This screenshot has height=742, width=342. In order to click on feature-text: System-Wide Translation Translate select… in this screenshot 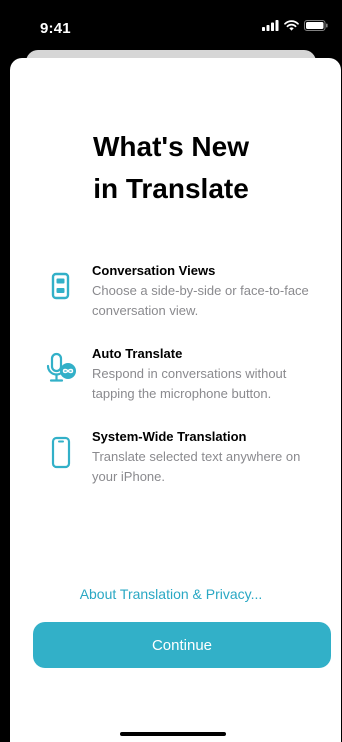, I will do `click(204, 457)`.